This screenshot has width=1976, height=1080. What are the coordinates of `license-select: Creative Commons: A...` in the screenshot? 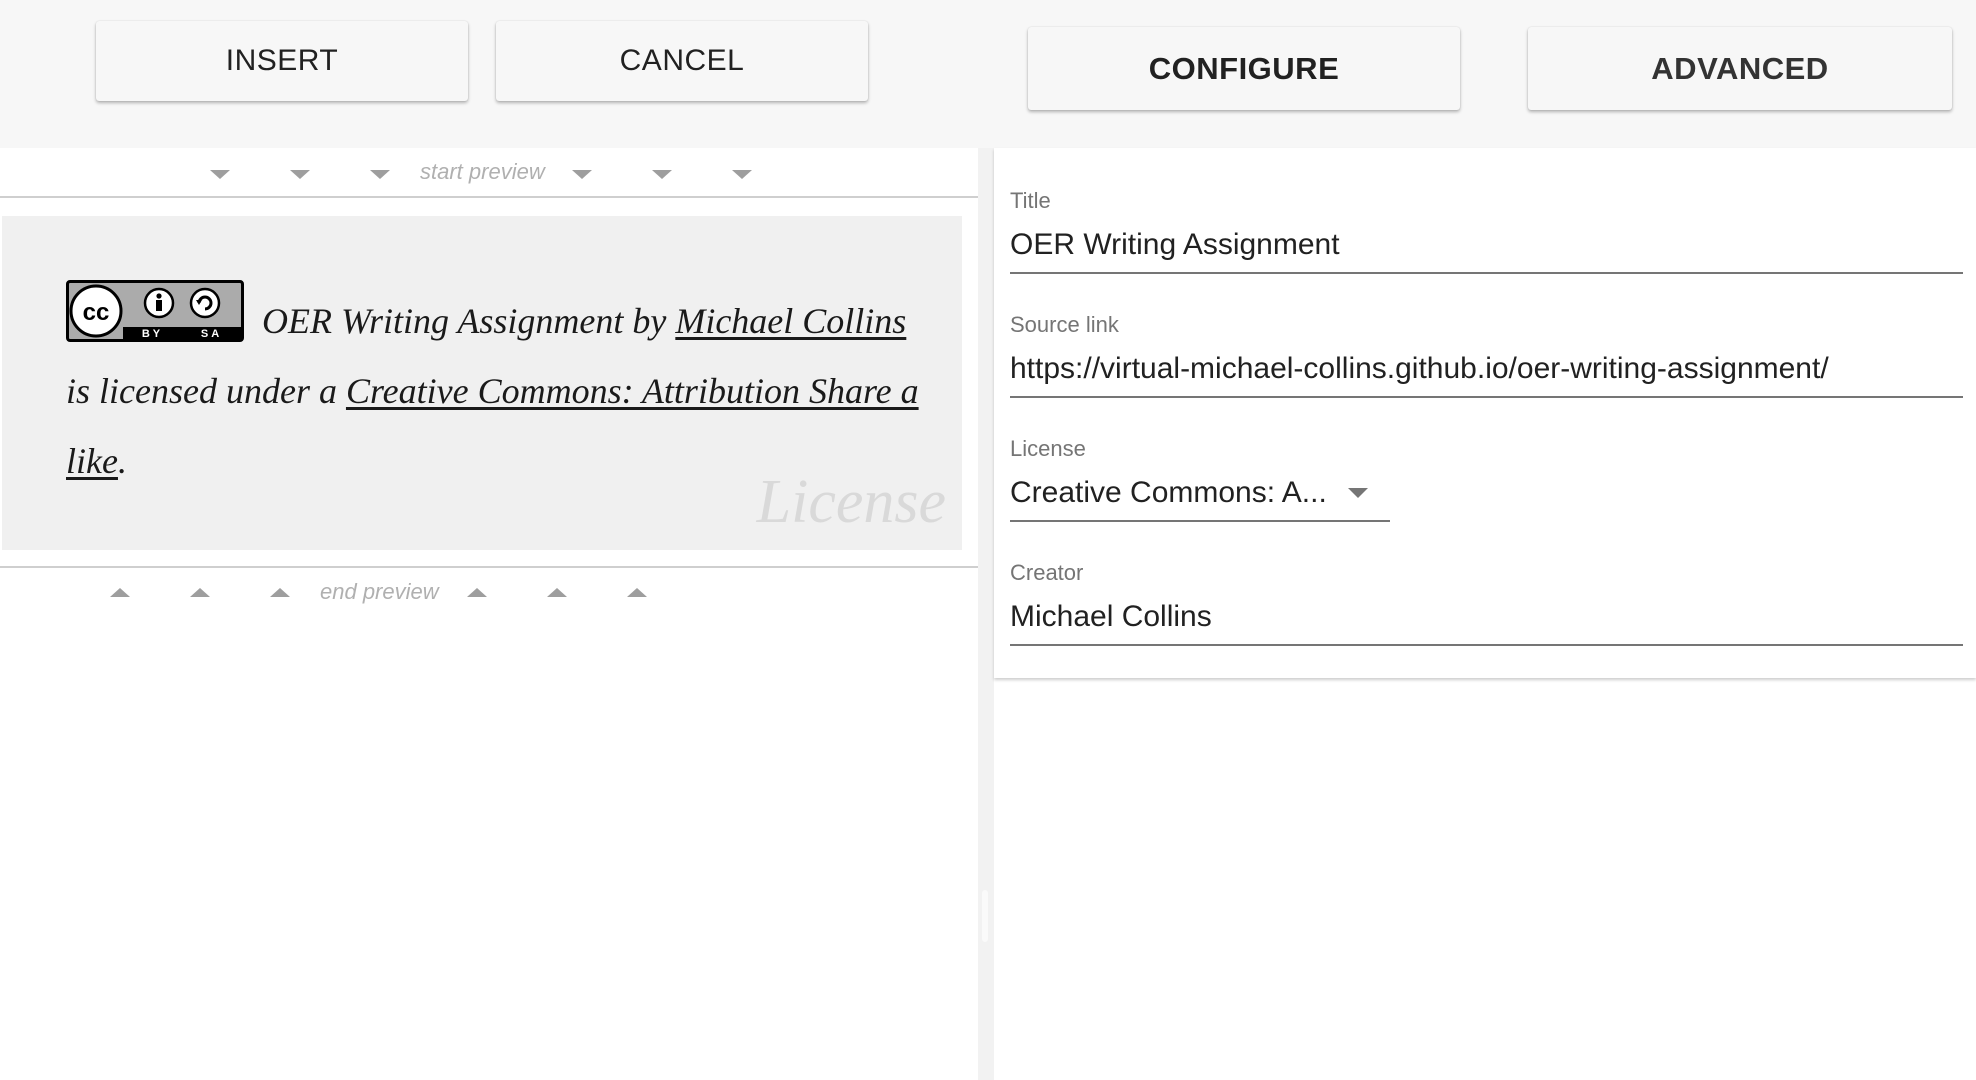 It's located at (1200, 499).